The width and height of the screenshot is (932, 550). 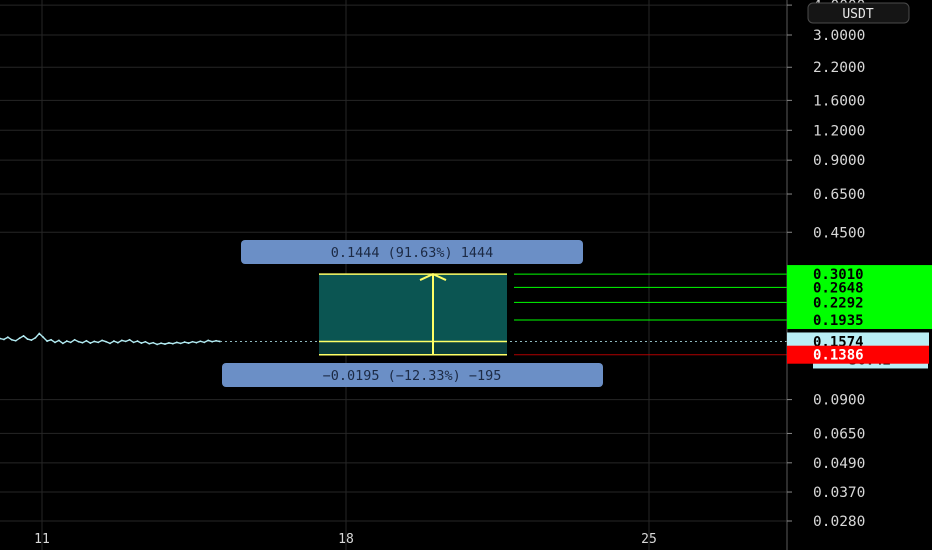 I want to click on loss-label: −0.0195 (−12.33%) −195, so click(x=412, y=376).